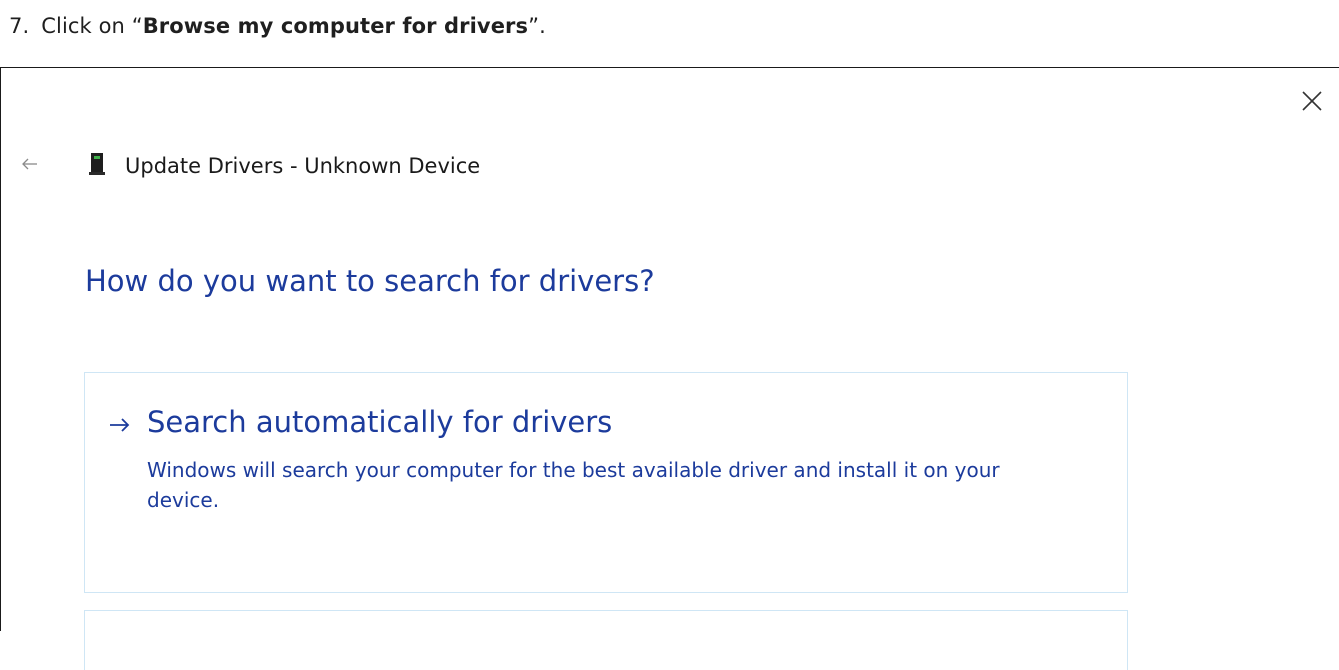 This screenshot has width=1339, height=670. Describe the element at coordinates (370, 281) in the screenshot. I see `page-heading: How do you want to search for drivers?` at that location.